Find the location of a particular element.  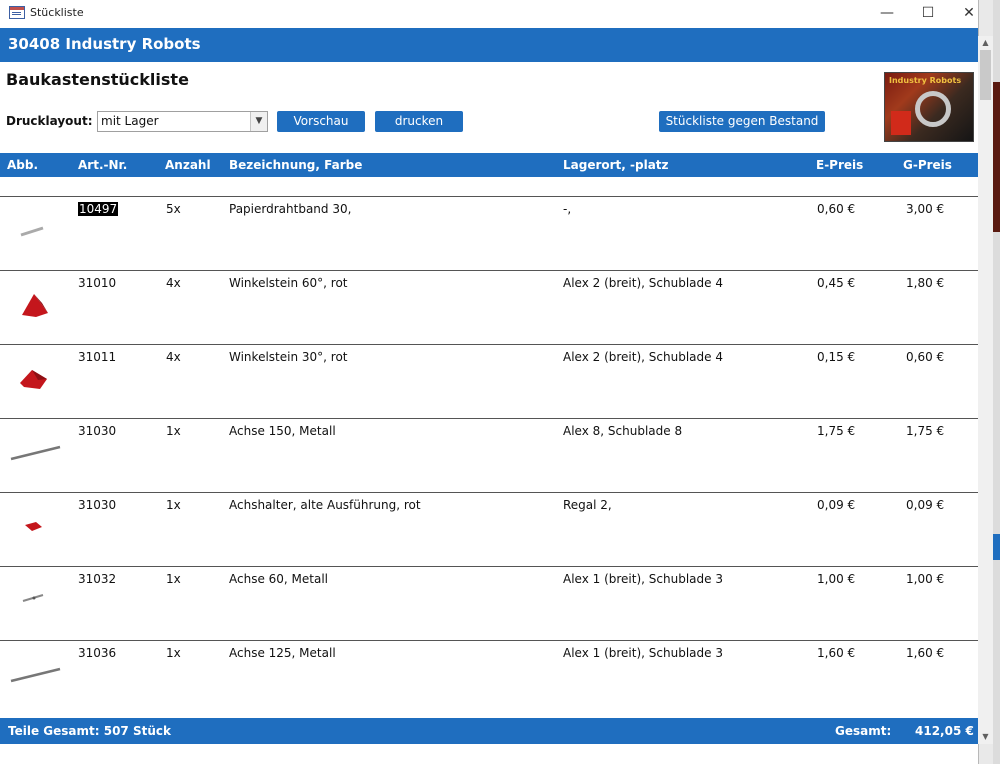

selected-text: 10497 is located at coordinates (98, 209).